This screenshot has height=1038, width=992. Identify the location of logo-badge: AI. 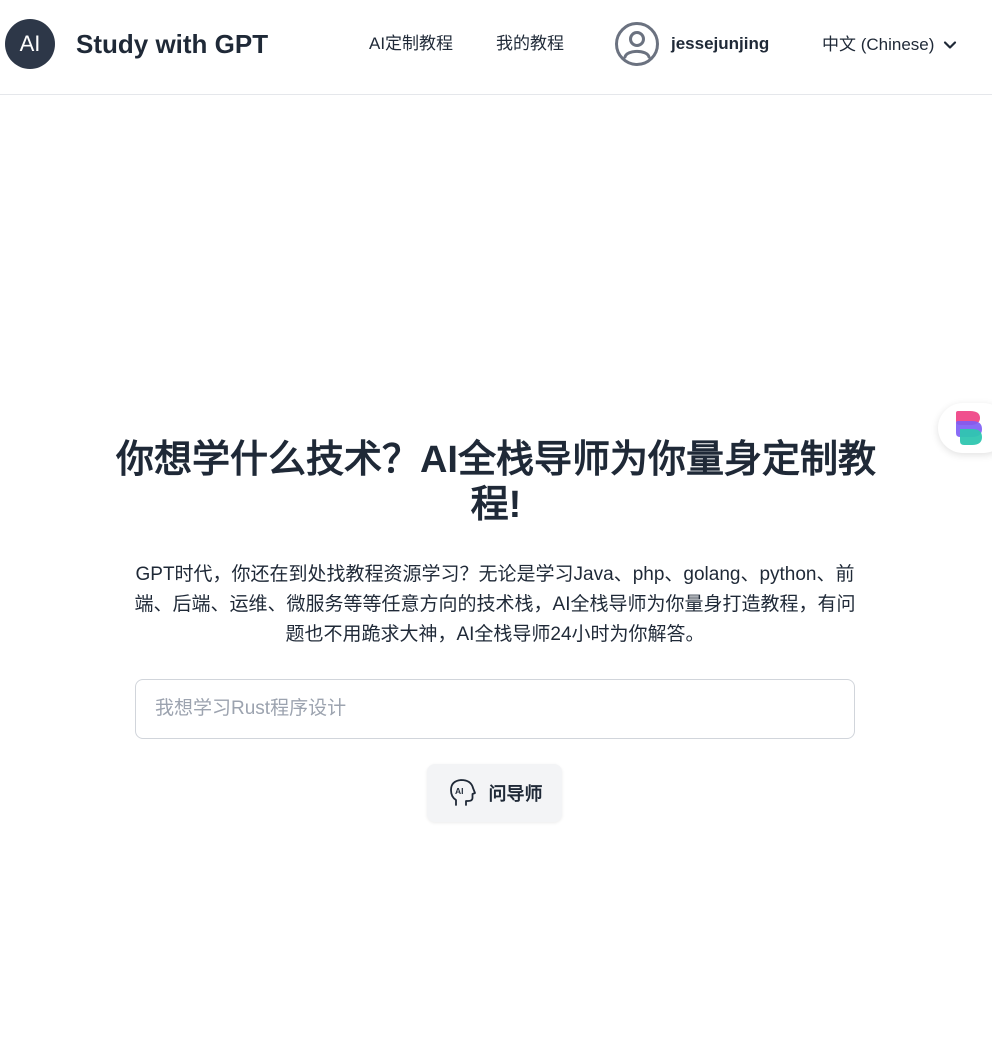
(30, 44).